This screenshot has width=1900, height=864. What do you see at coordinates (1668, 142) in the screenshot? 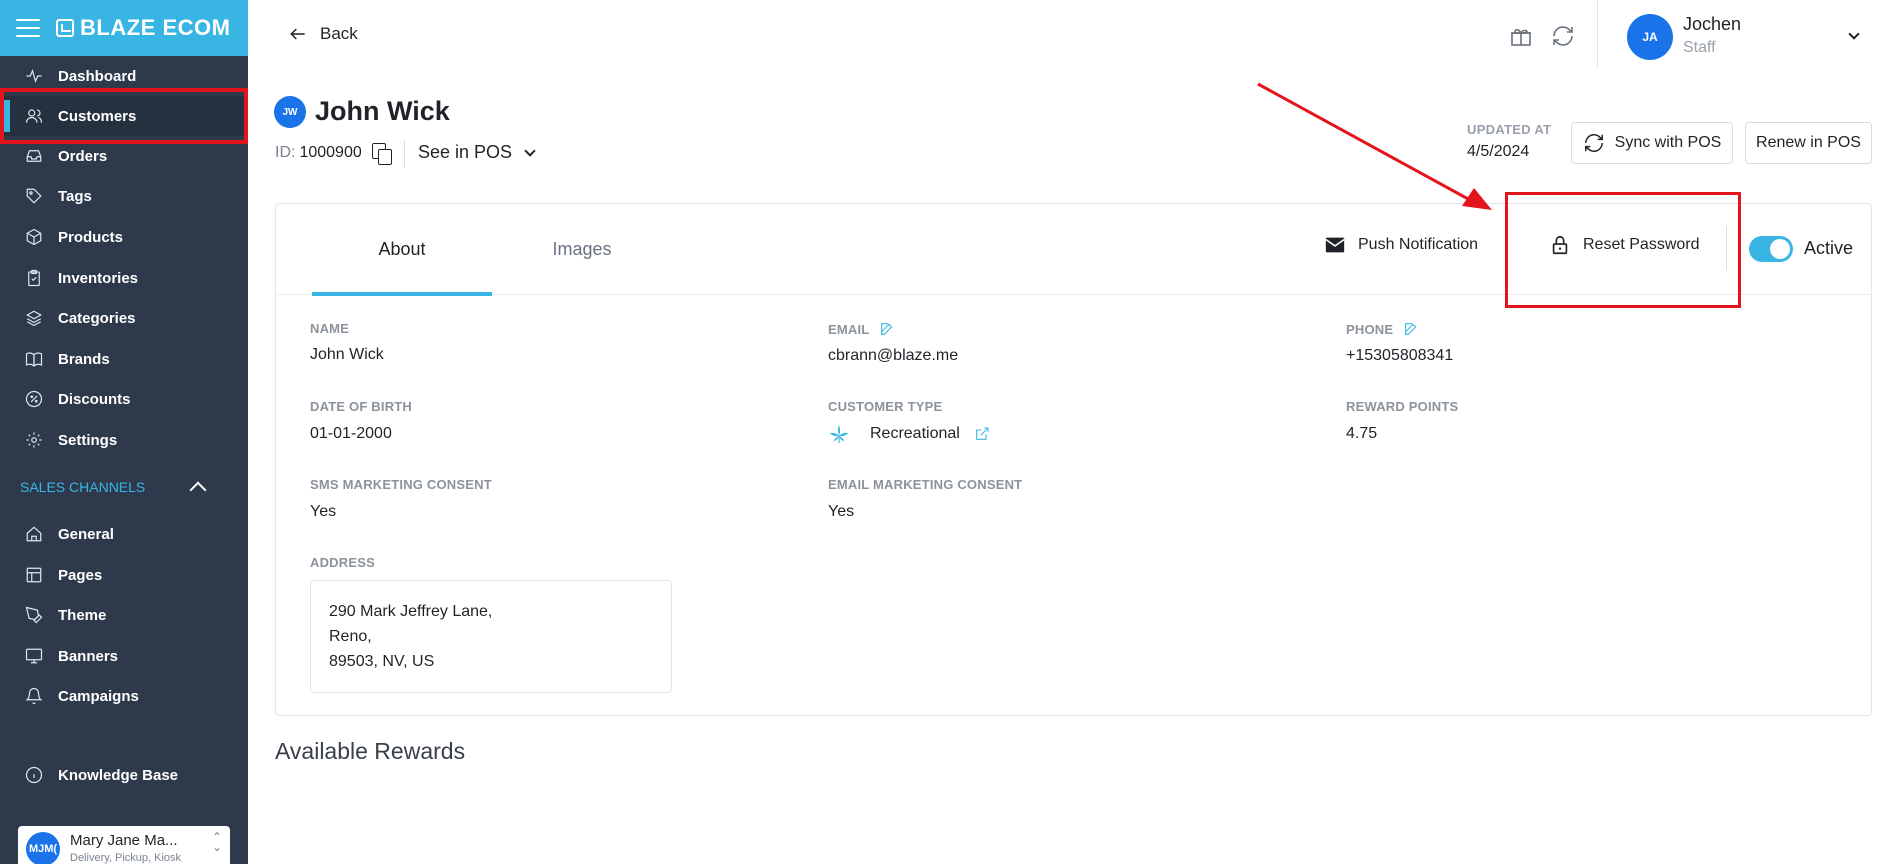
I see `sync-with-pos-label: Sync with POS` at bounding box center [1668, 142].